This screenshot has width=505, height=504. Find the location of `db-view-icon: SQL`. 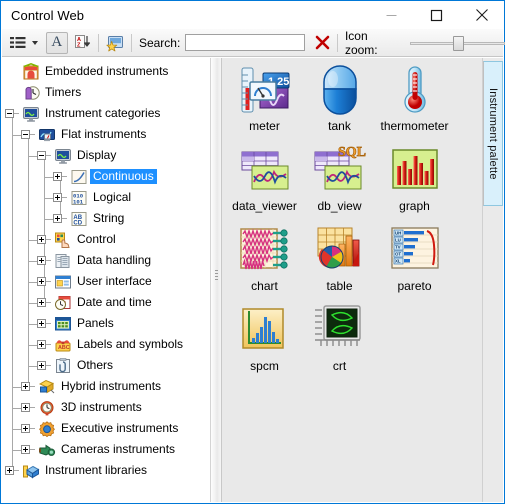

db-view-icon: SQL is located at coordinates (340, 170).